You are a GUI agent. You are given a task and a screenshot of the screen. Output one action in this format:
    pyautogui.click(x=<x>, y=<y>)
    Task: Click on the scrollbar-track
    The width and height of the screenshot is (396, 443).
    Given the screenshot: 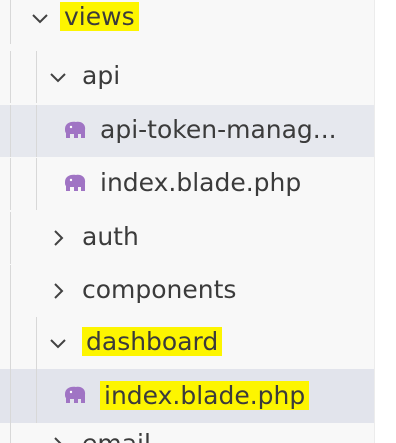 What is the action you would take?
    pyautogui.click(x=385, y=221)
    